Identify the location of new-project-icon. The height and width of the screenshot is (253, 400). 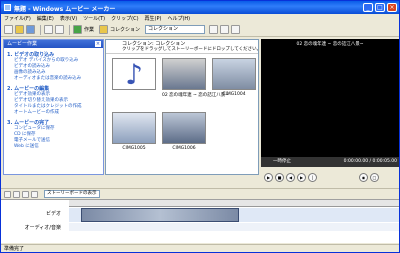
(8, 29).